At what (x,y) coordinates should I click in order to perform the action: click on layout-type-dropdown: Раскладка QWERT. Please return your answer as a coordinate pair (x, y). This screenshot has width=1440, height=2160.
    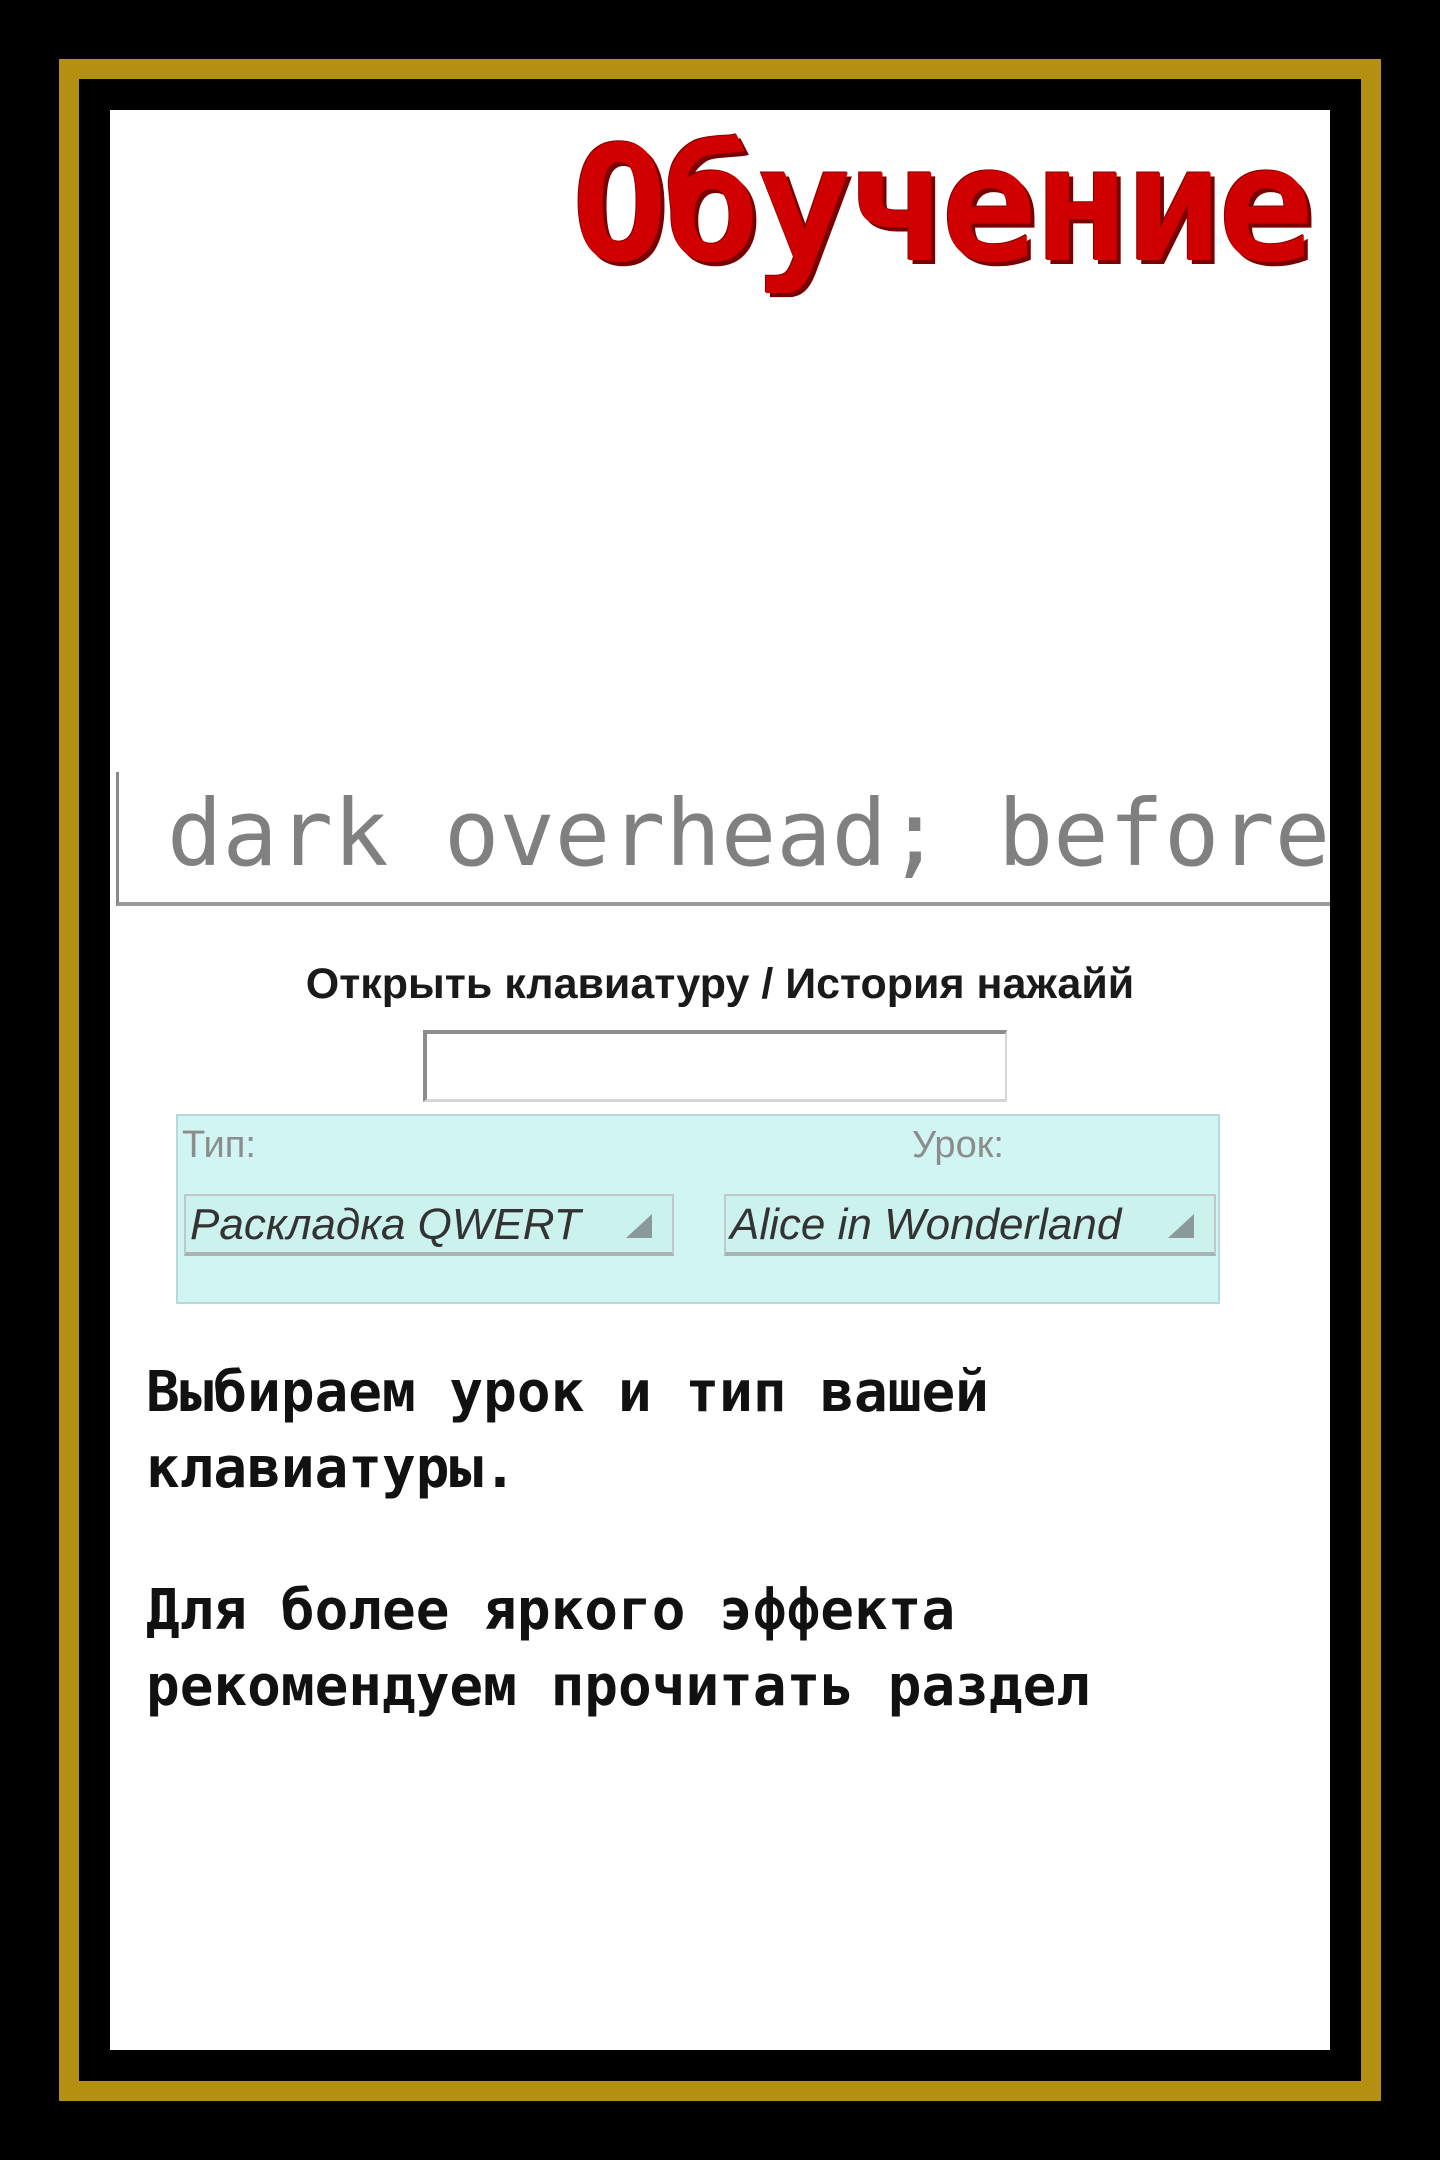
    Looking at the image, I should click on (429, 1225).